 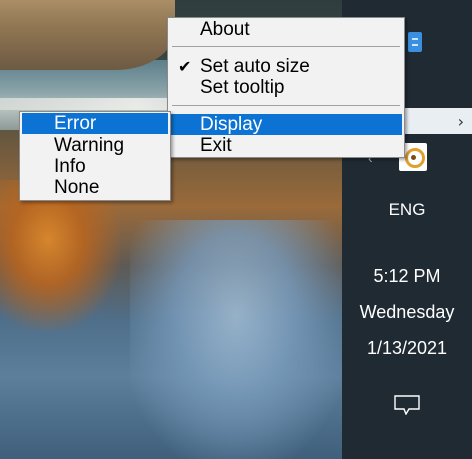 What do you see at coordinates (415, 42) in the screenshot?
I see `blue-app-icon` at bounding box center [415, 42].